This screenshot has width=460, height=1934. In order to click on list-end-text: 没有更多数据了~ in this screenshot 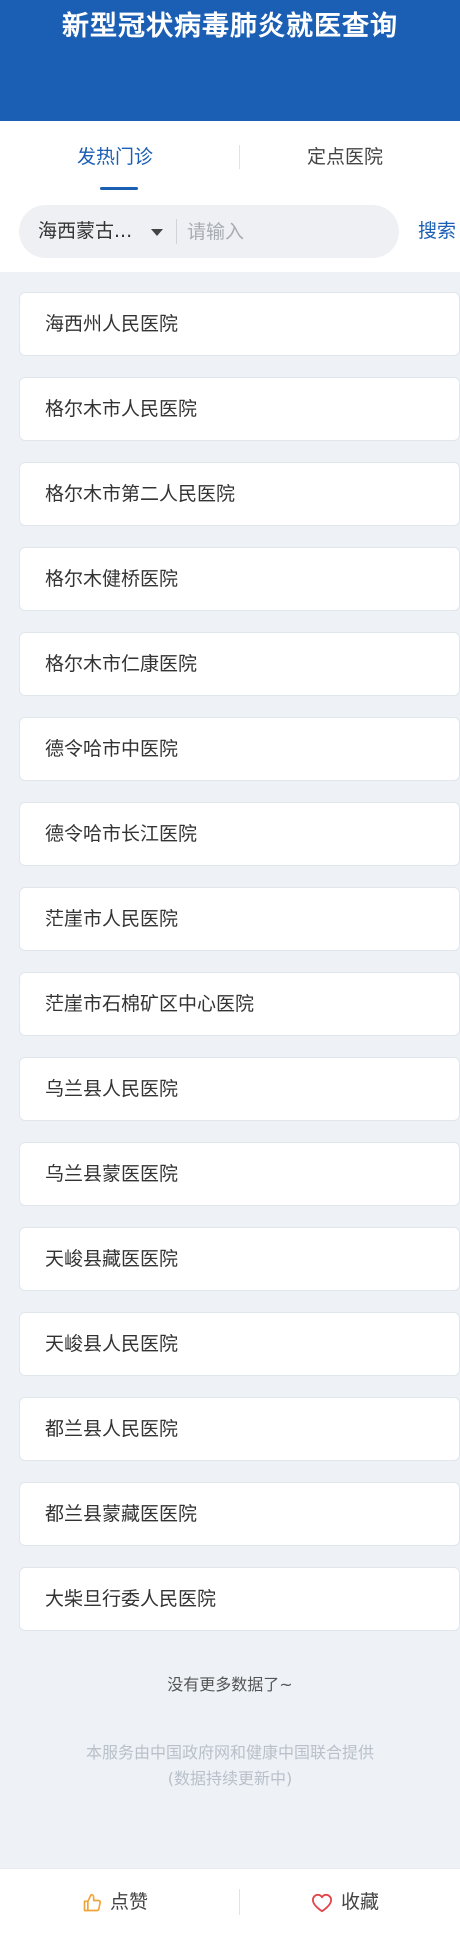, I will do `click(230, 1684)`.